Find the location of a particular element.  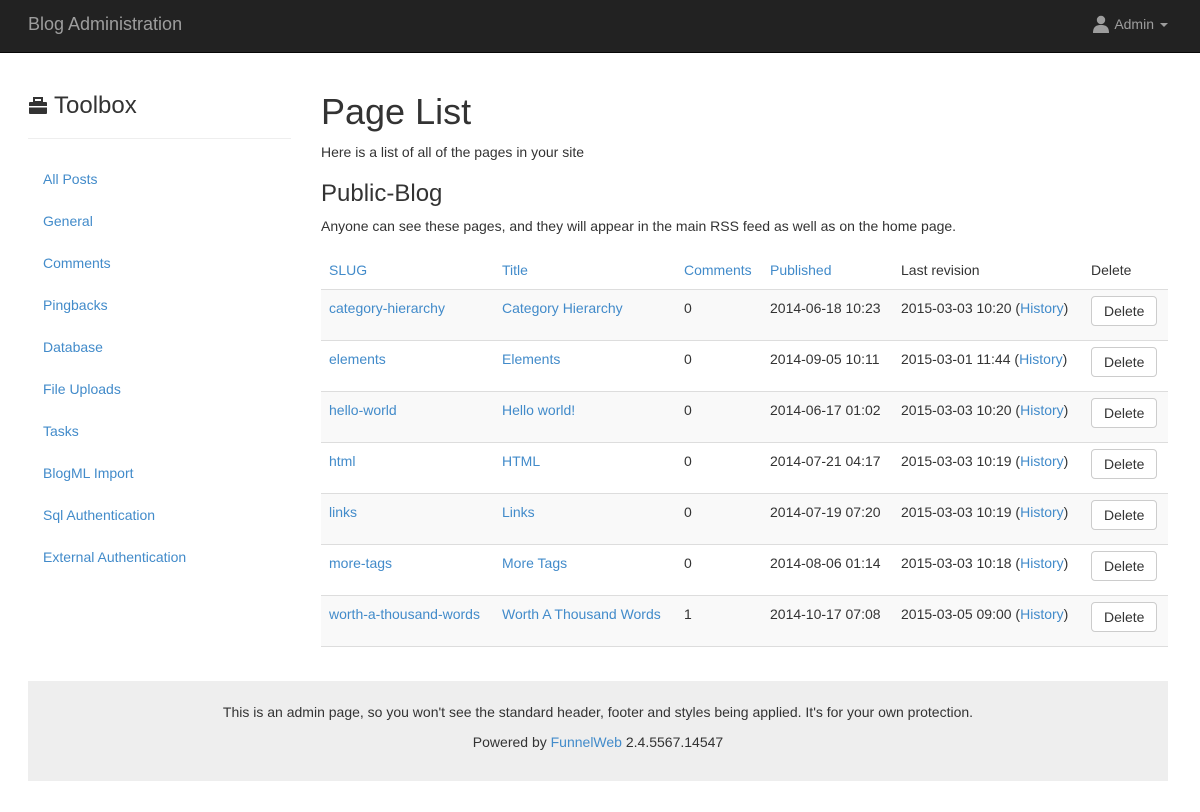

slug-link: html is located at coordinates (342, 461).